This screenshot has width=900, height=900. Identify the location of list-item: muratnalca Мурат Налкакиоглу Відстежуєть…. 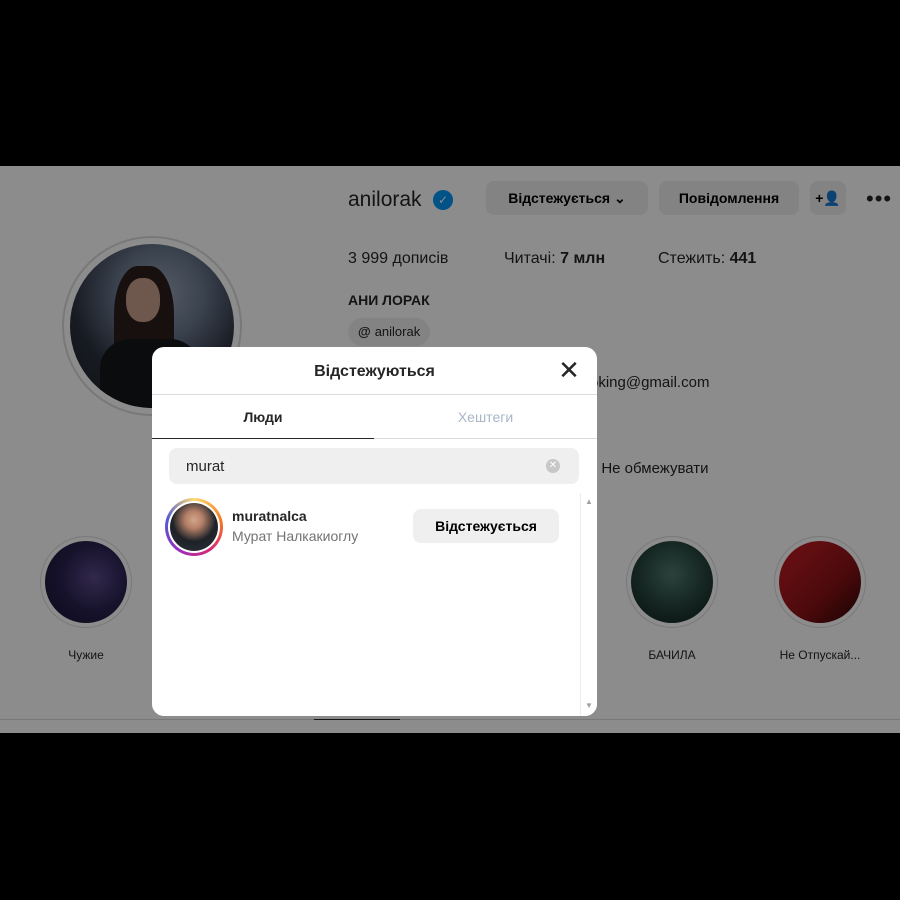
(366, 527).